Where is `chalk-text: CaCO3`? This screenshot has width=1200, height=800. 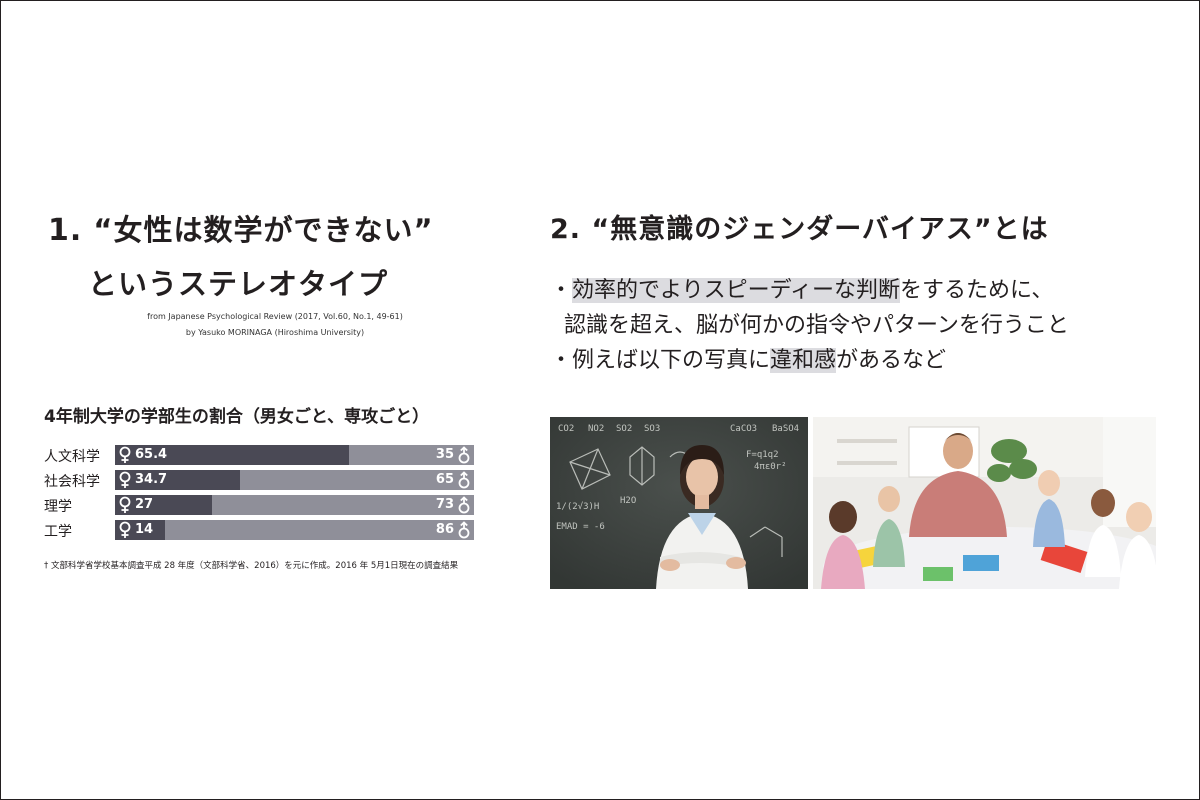
chalk-text: CaCO3 is located at coordinates (743, 429).